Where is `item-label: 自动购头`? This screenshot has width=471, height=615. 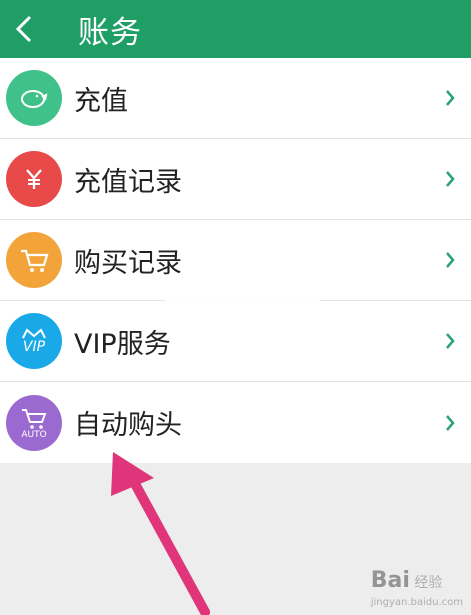
item-label: 自动购头 is located at coordinates (128, 425).